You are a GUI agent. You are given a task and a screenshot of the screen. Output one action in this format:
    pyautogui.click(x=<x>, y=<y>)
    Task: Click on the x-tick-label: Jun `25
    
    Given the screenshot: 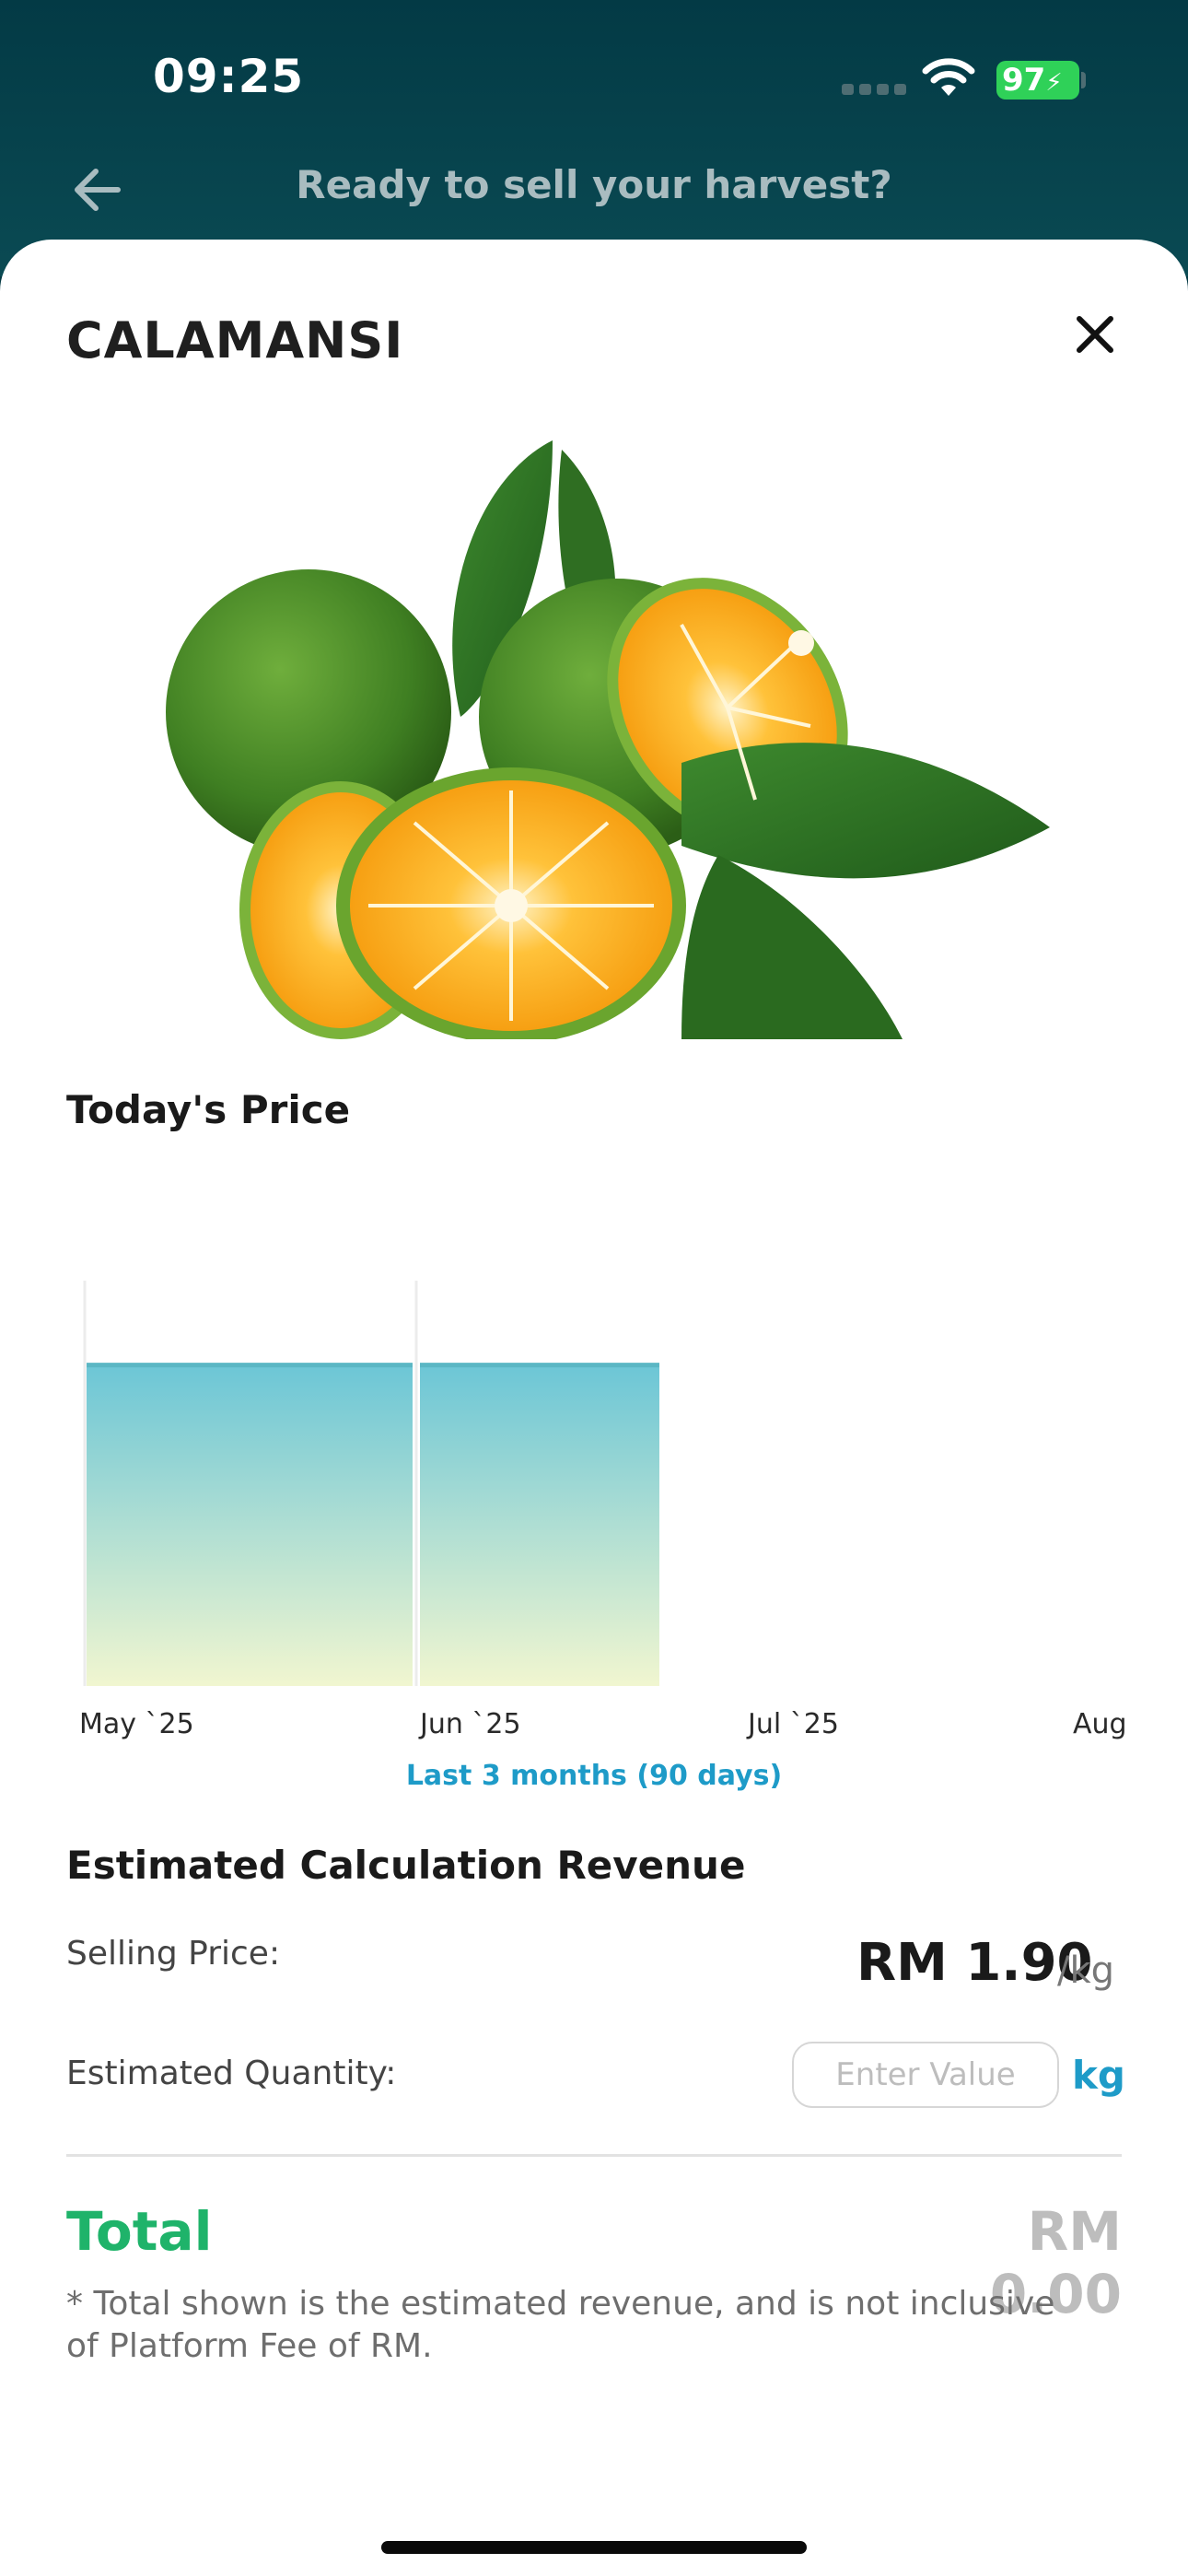 What is the action you would take?
    pyautogui.click(x=470, y=1724)
    